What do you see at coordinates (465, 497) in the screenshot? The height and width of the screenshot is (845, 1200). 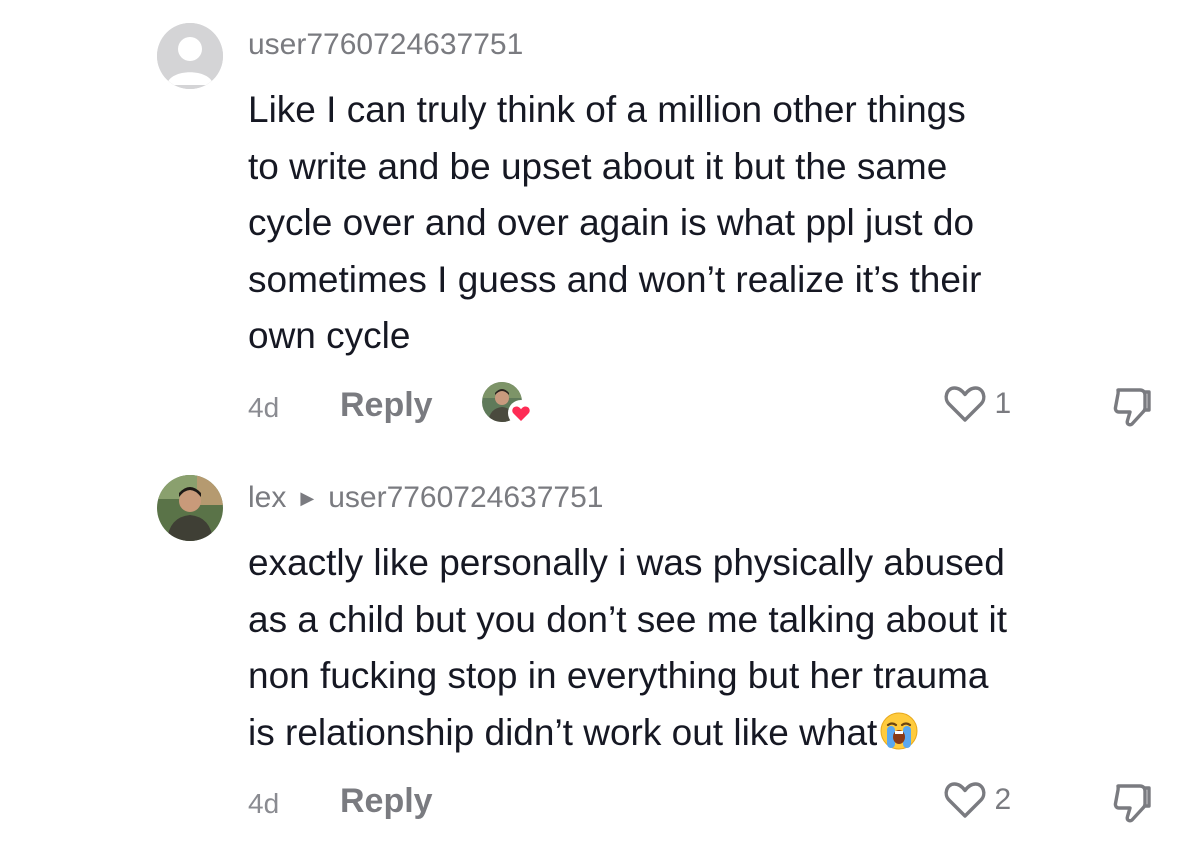 I see `reply-to-username: user7760724637751` at bounding box center [465, 497].